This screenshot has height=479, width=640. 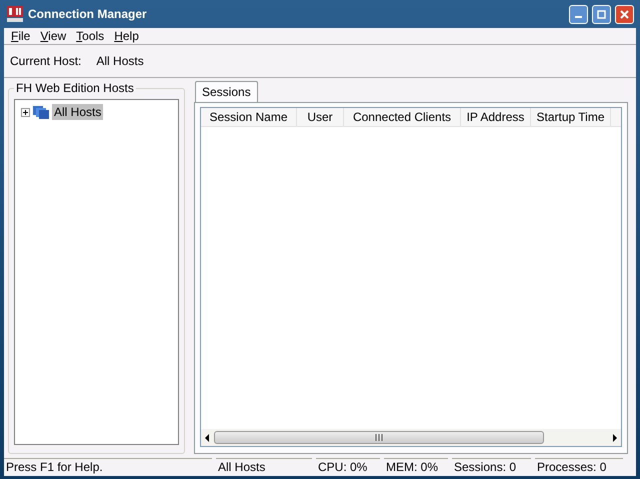 What do you see at coordinates (90, 36) in the screenshot?
I see `menu-item: Tools` at bounding box center [90, 36].